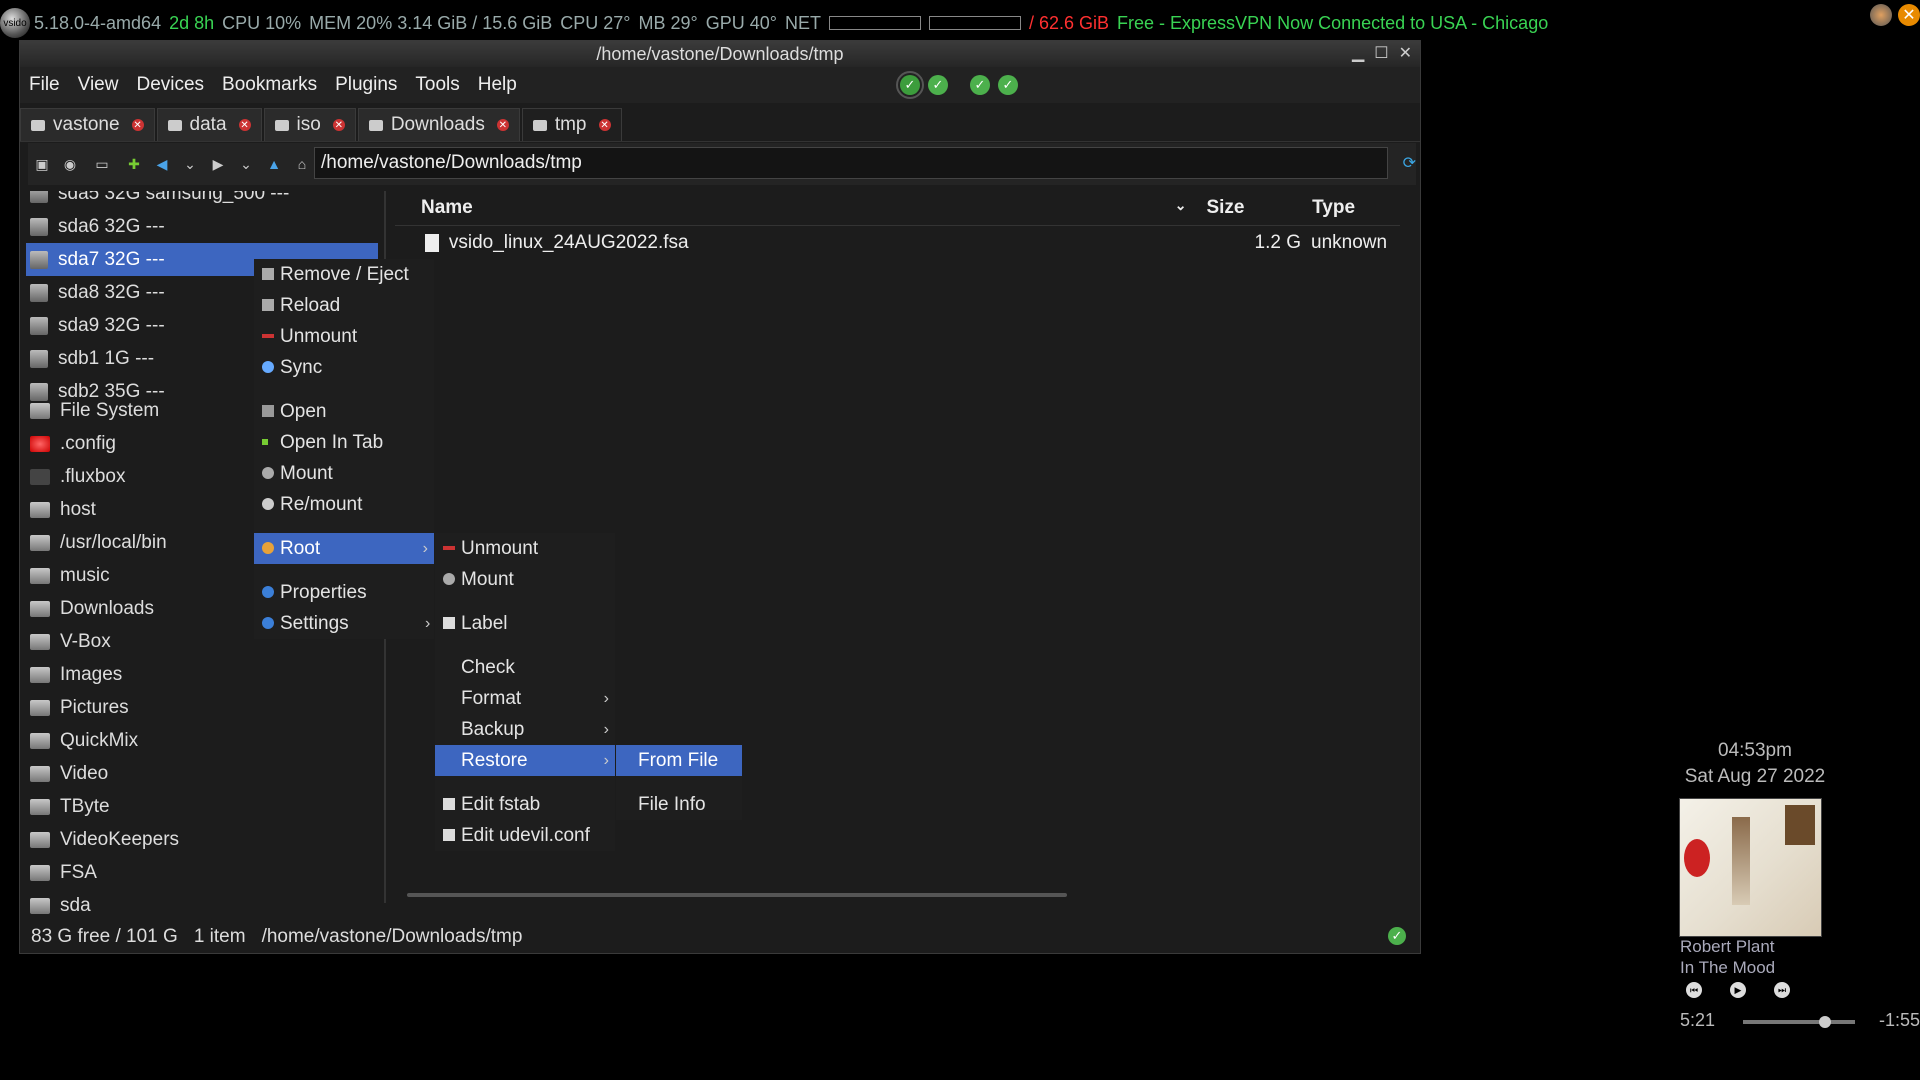 Image resolution: width=1920 pixels, height=1080 pixels. What do you see at coordinates (218, 164) in the screenshot?
I see `forward-icon: ▶` at bounding box center [218, 164].